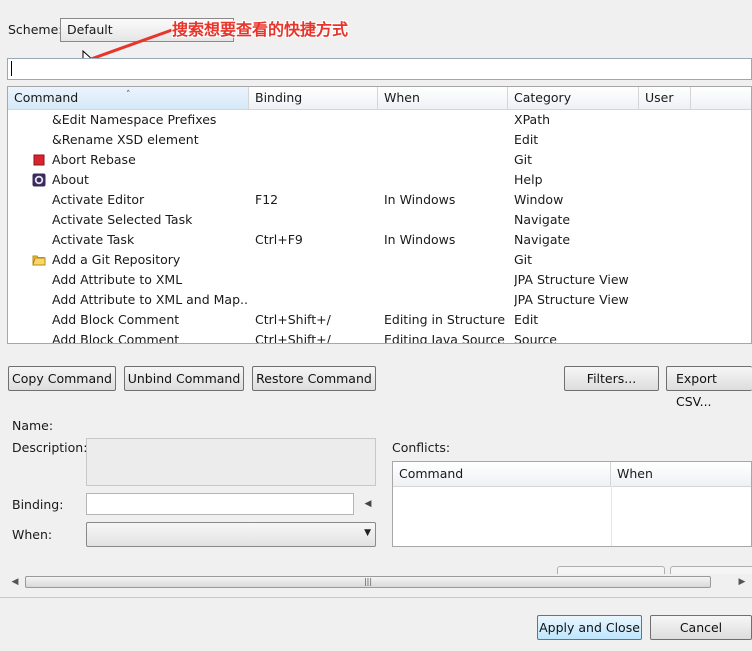  What do you see at coordinates (39, 180) in the screenshot?
I see `eclipse-icon` at bounding box center [39, 180].